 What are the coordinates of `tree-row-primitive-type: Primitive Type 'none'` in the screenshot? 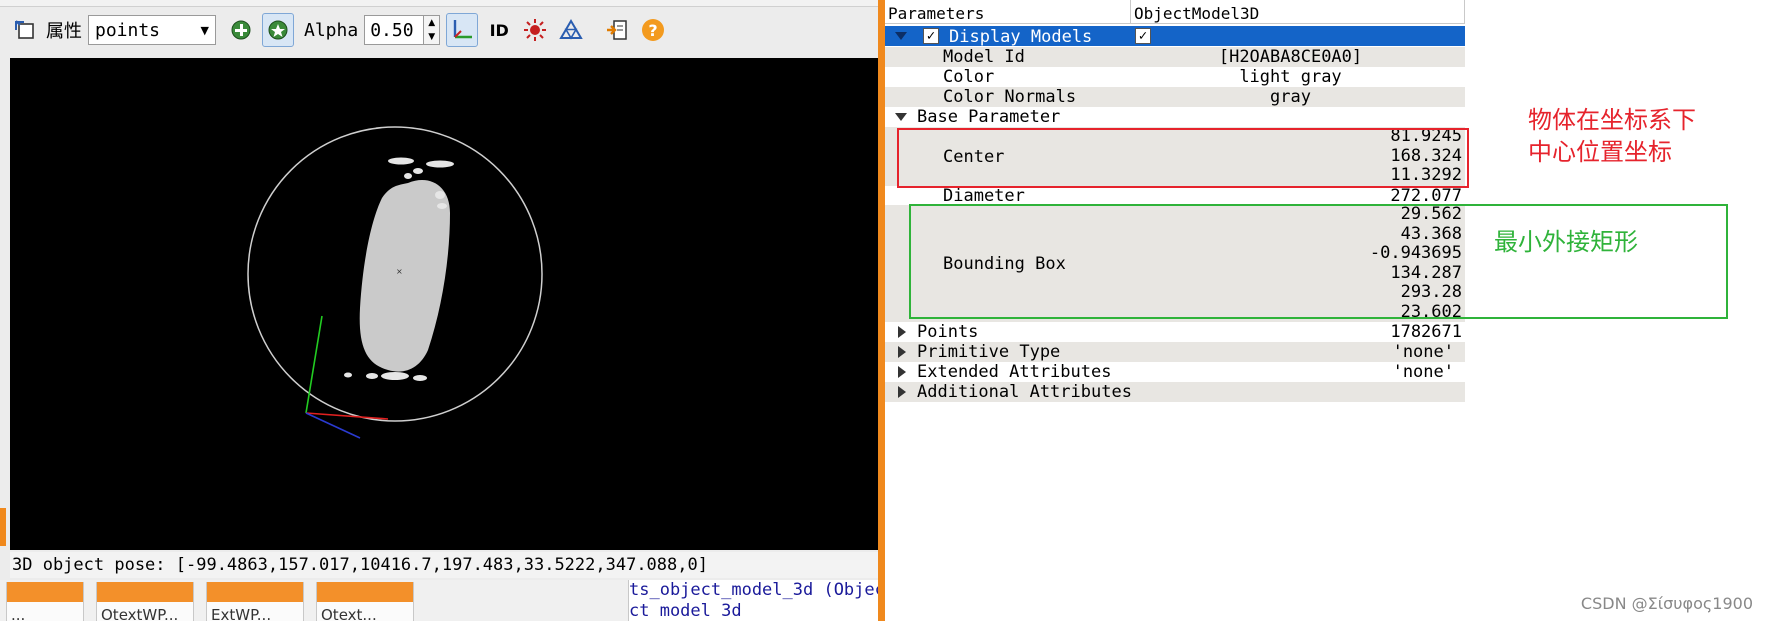 It's located at (1175, 352).